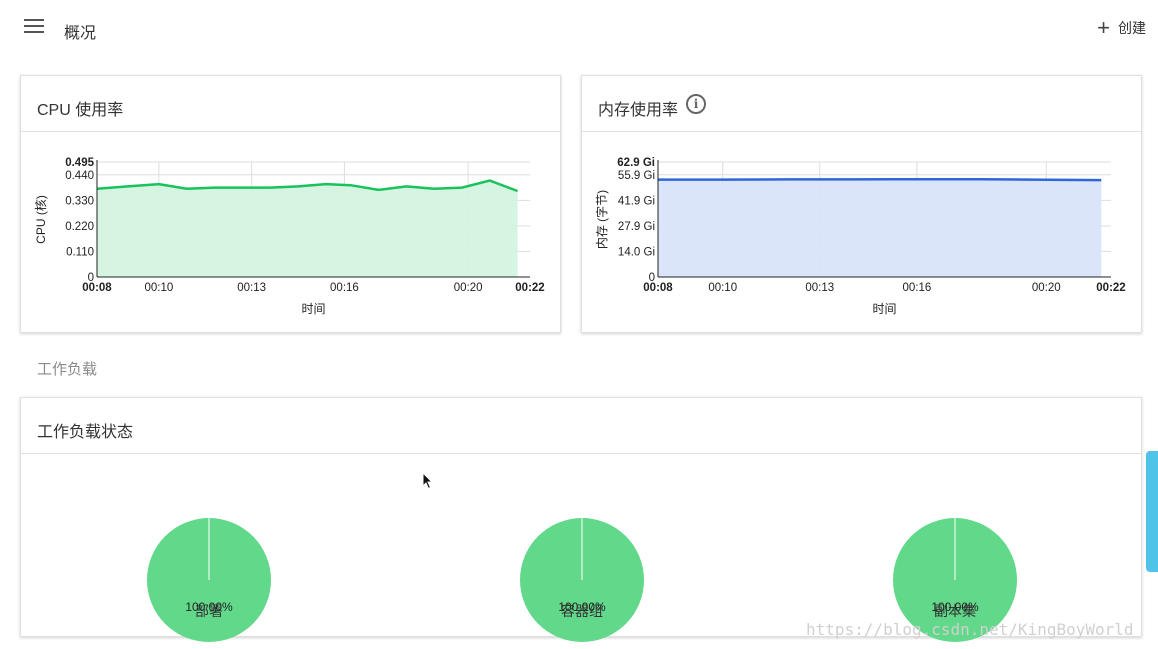  Describe the element at coordinates (85, 432) in the screenshot. I see `workload-card-title: 工作负载状态` at that location.